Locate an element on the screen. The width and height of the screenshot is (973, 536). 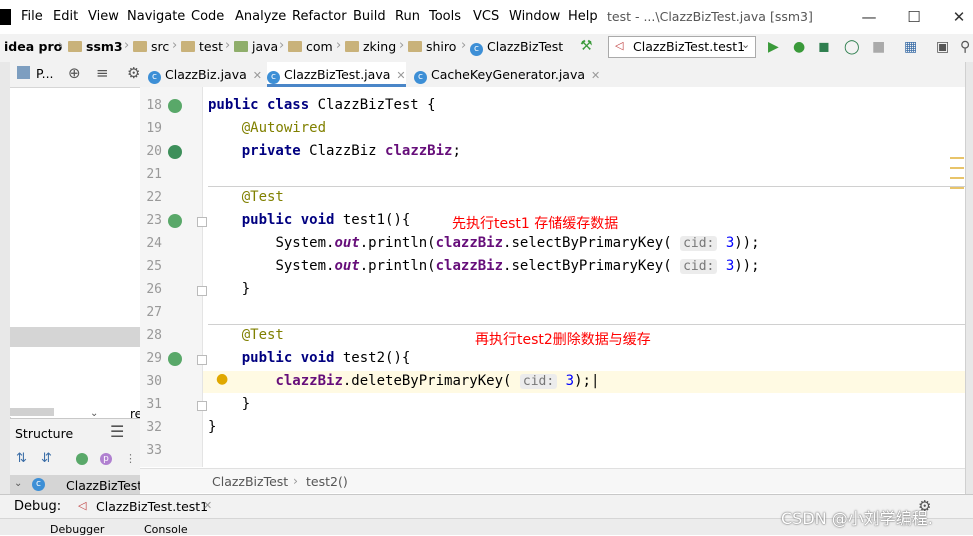
locate-target-icon: ⊕ is located at coordinates (74, 73).